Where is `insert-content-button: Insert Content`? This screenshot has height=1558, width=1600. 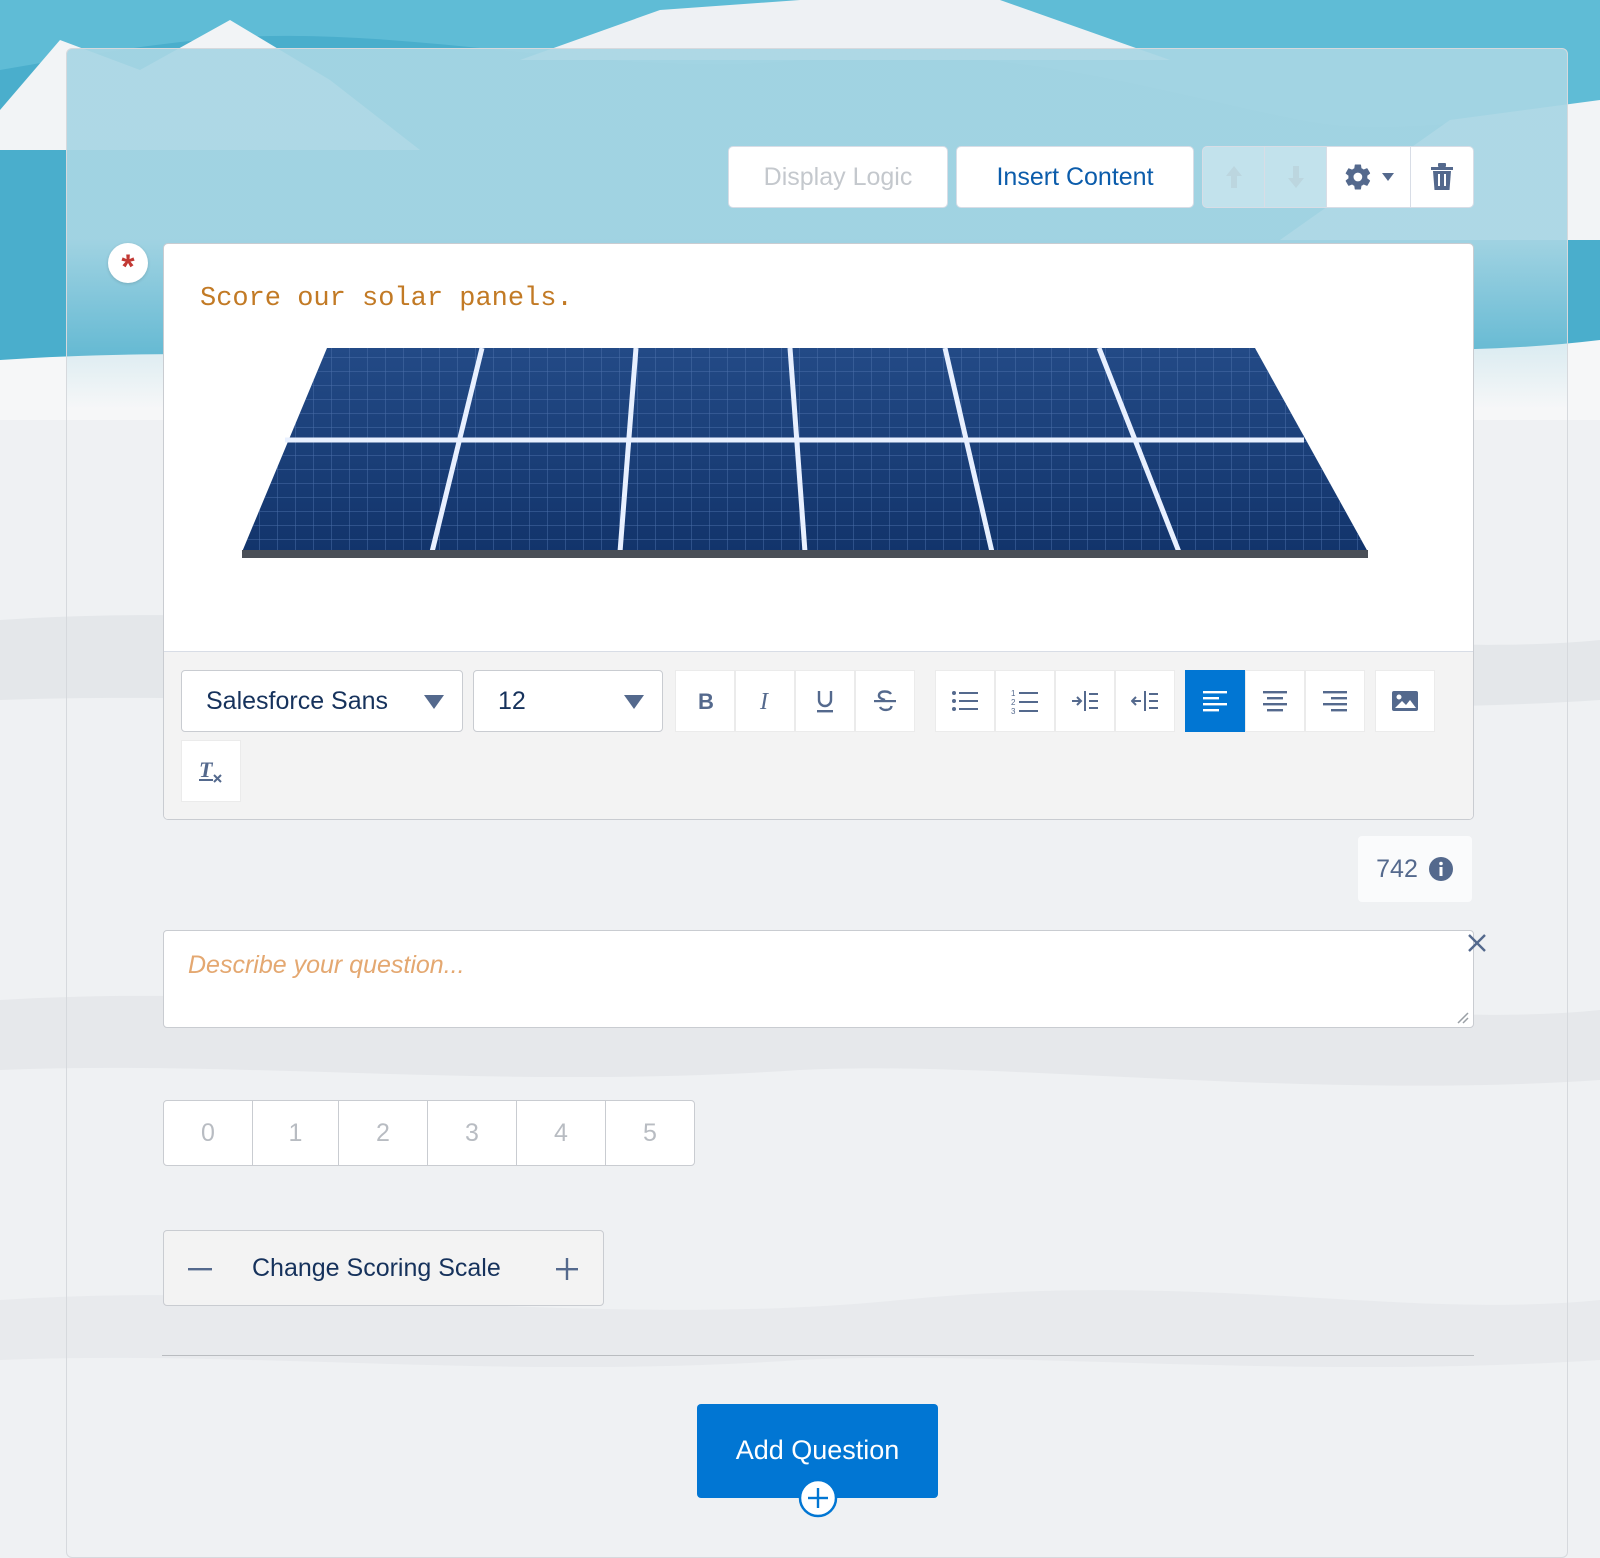 insert-content-button: Insert Content is located at coordinates (1075, 177).